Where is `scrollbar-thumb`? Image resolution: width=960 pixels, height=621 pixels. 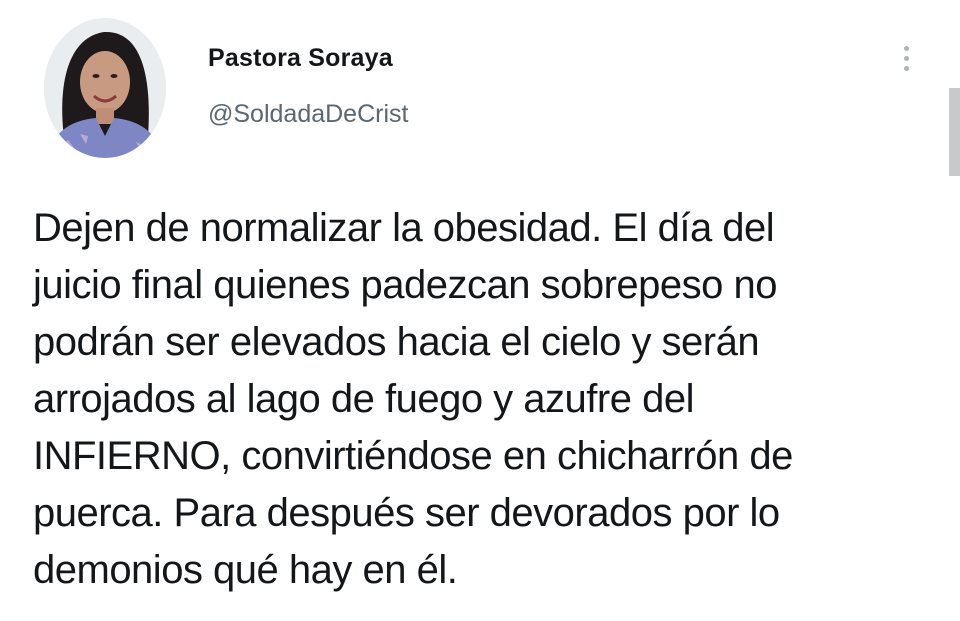
scrollbar-thumb is located at coordinates (954, 132).